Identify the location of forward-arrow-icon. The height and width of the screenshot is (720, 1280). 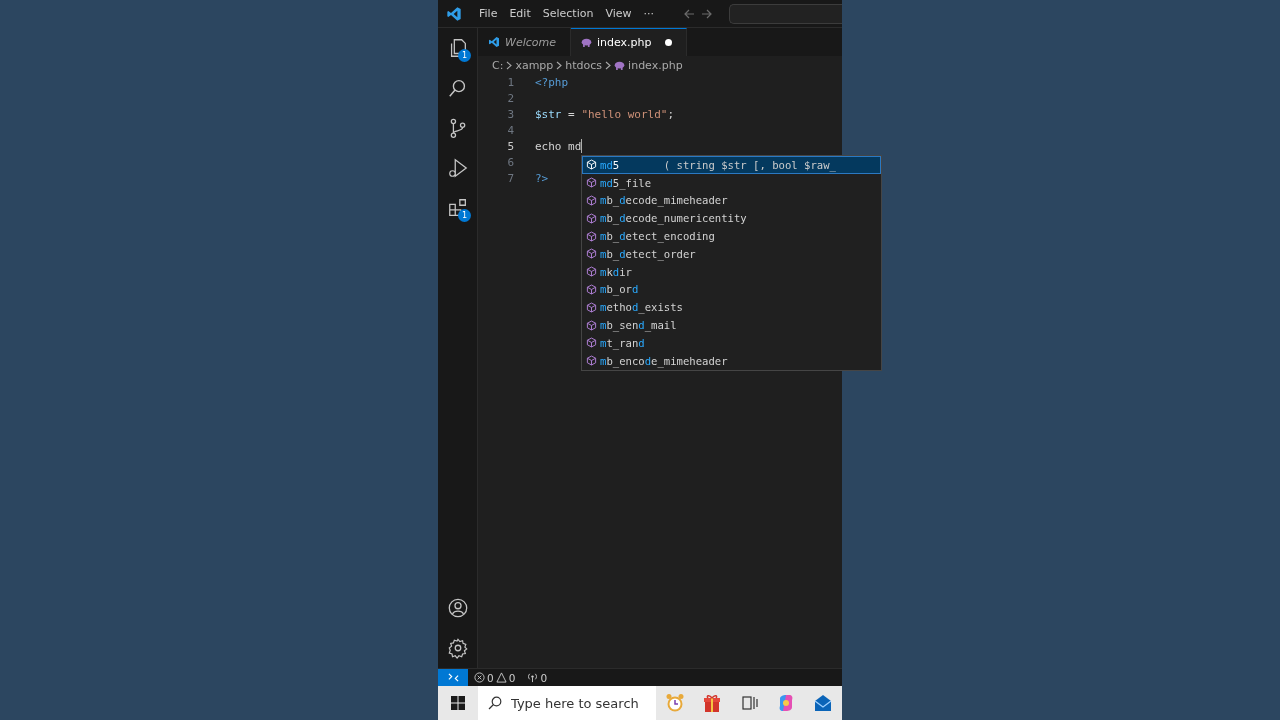
(707, 13).